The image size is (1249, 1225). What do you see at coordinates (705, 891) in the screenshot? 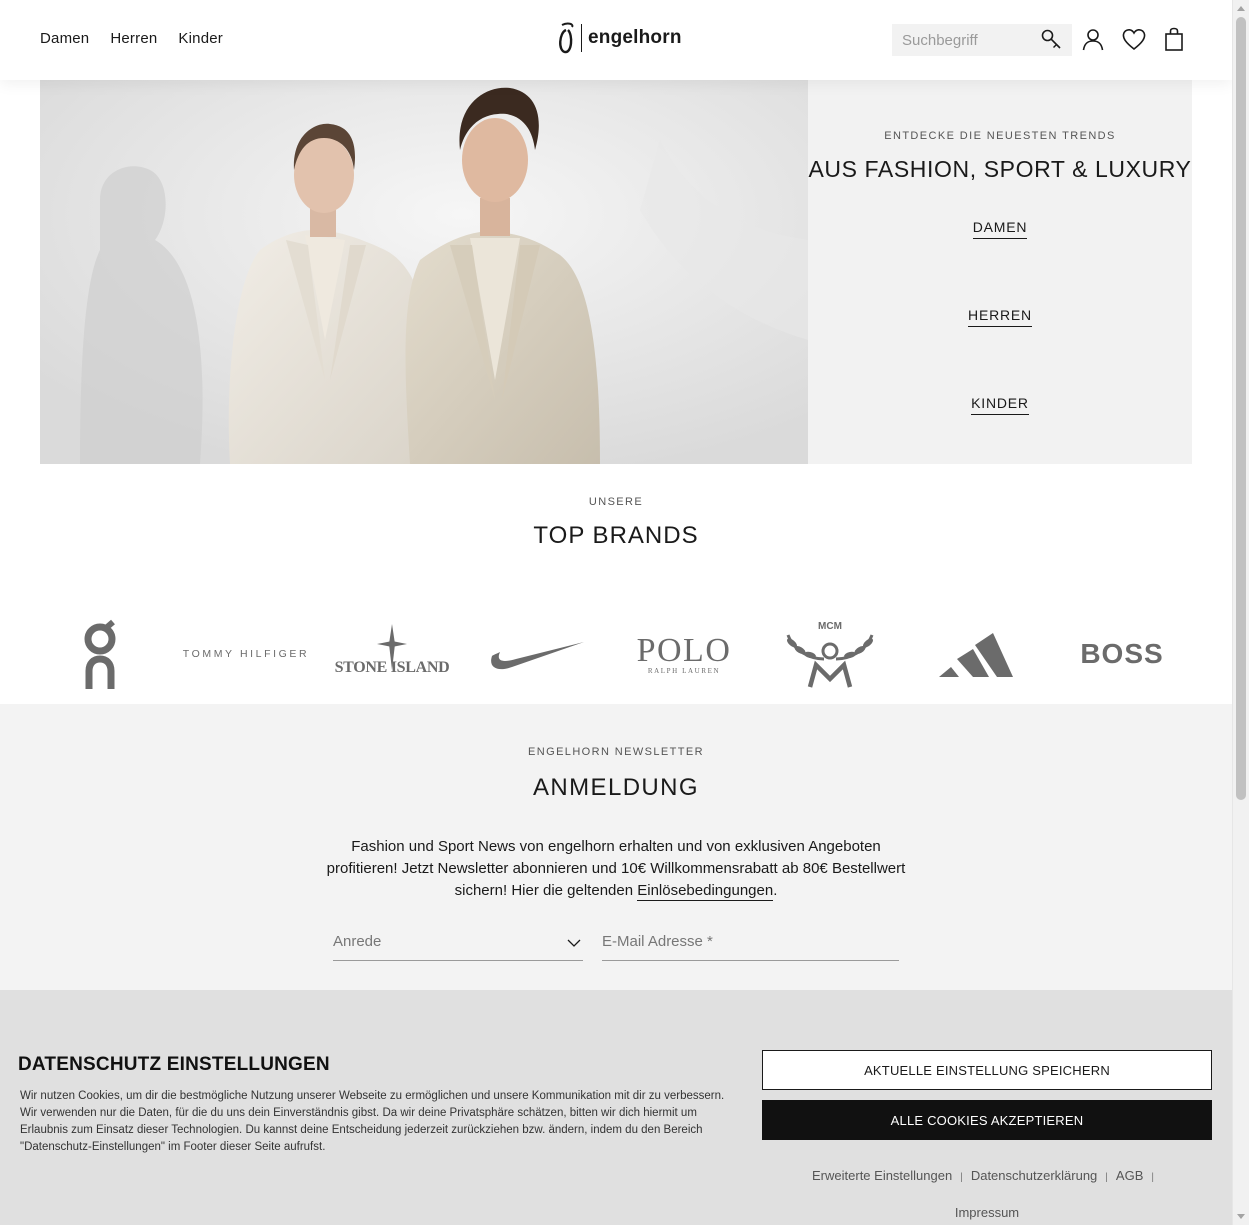
I see `conditions-link: Einlösebedingungen` at bounding box center [705, 891].